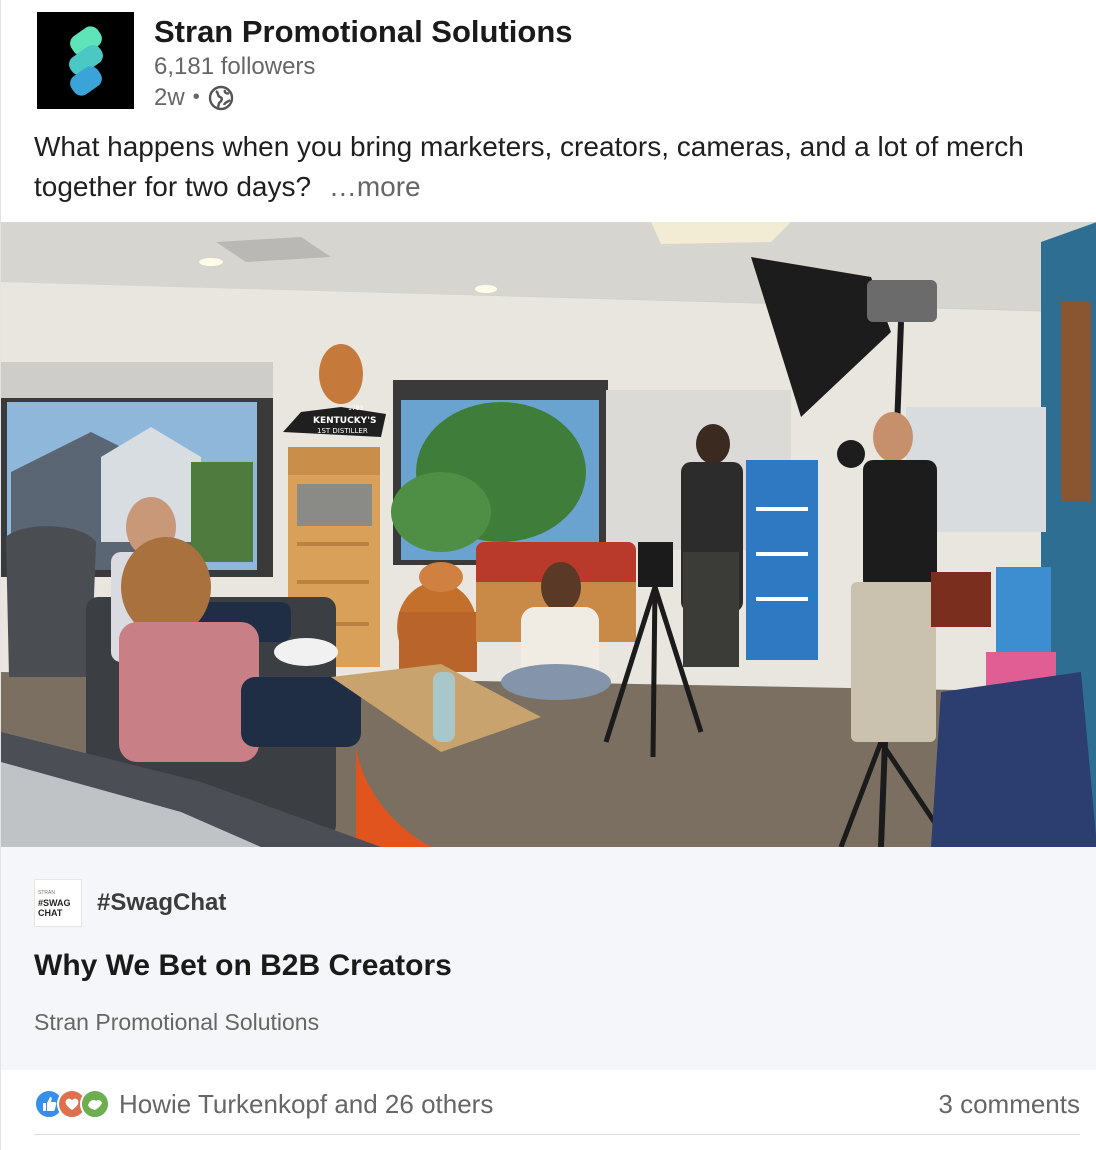 This screenshot has height=1150, width=1096. What do you see at coordinates (95, 1104) in the screenshot?
I see `support-icon` at bounding box center [95, 1104].